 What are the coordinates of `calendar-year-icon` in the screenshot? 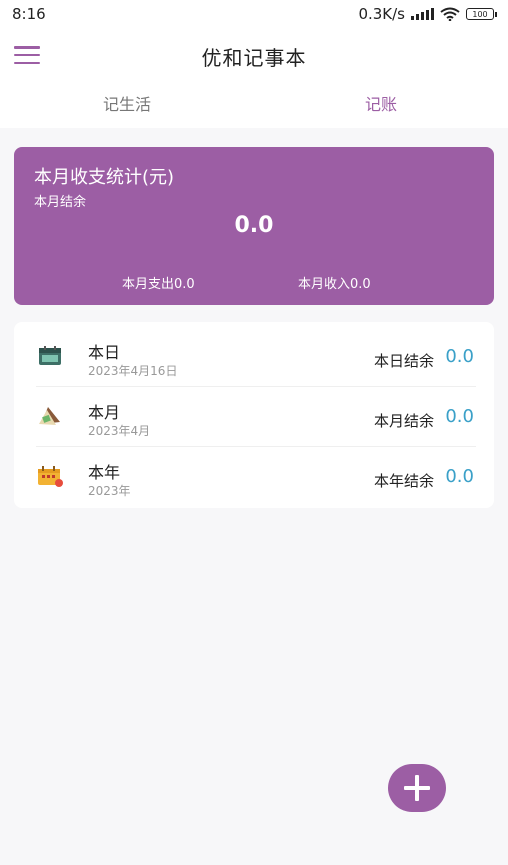 It's located at (50, 476).